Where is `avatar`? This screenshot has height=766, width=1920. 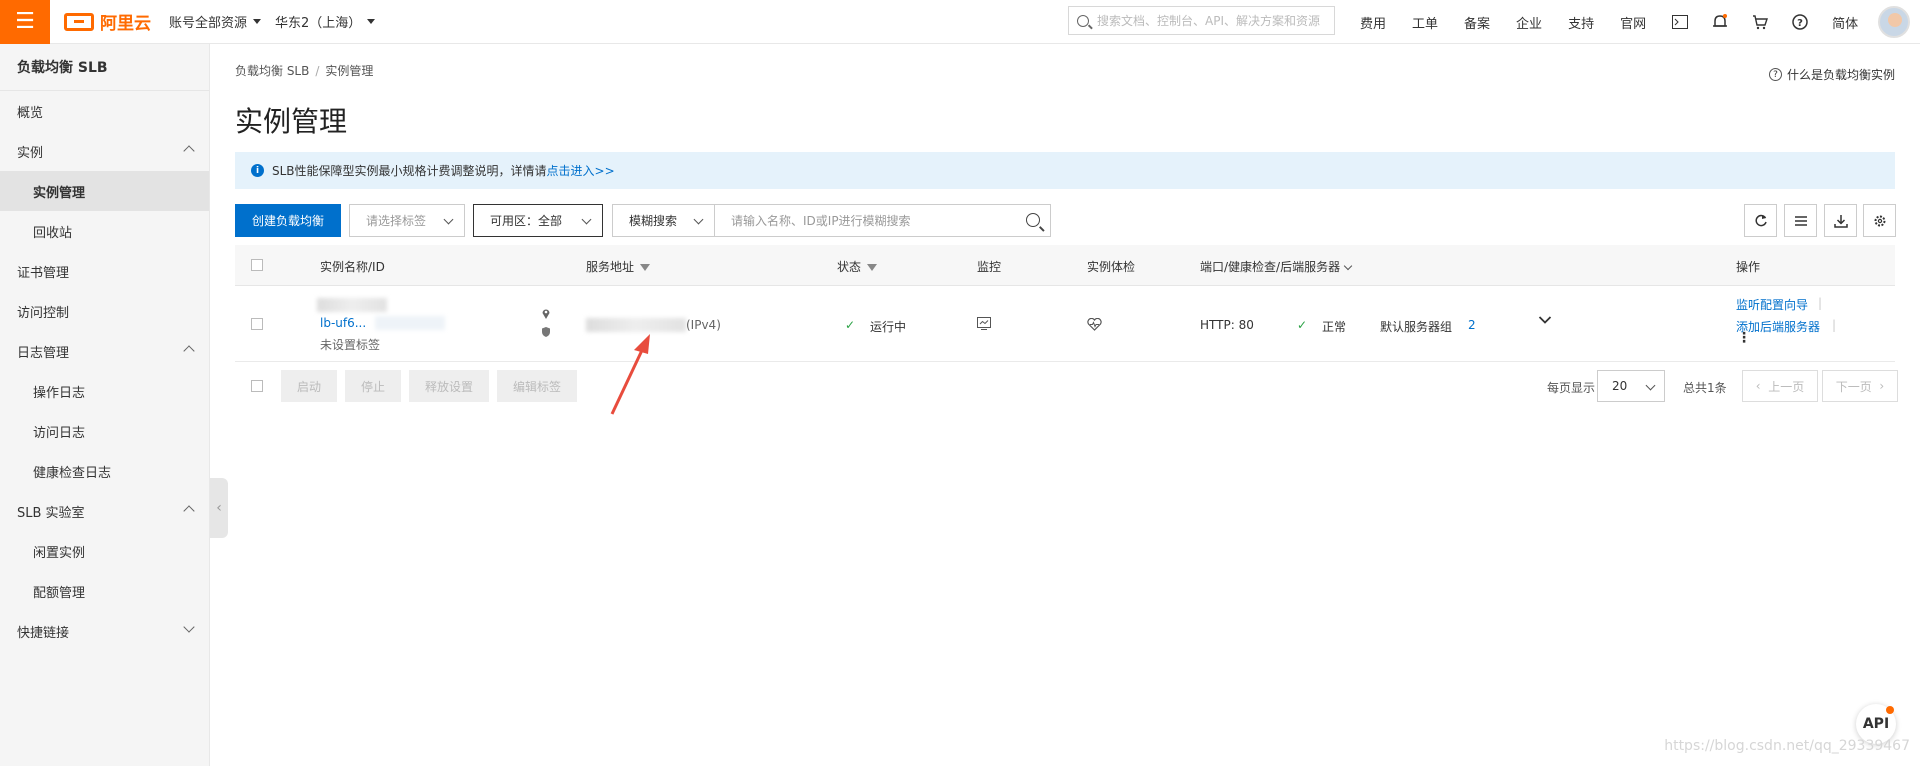 avatar is located at coordinates (1894, 22).